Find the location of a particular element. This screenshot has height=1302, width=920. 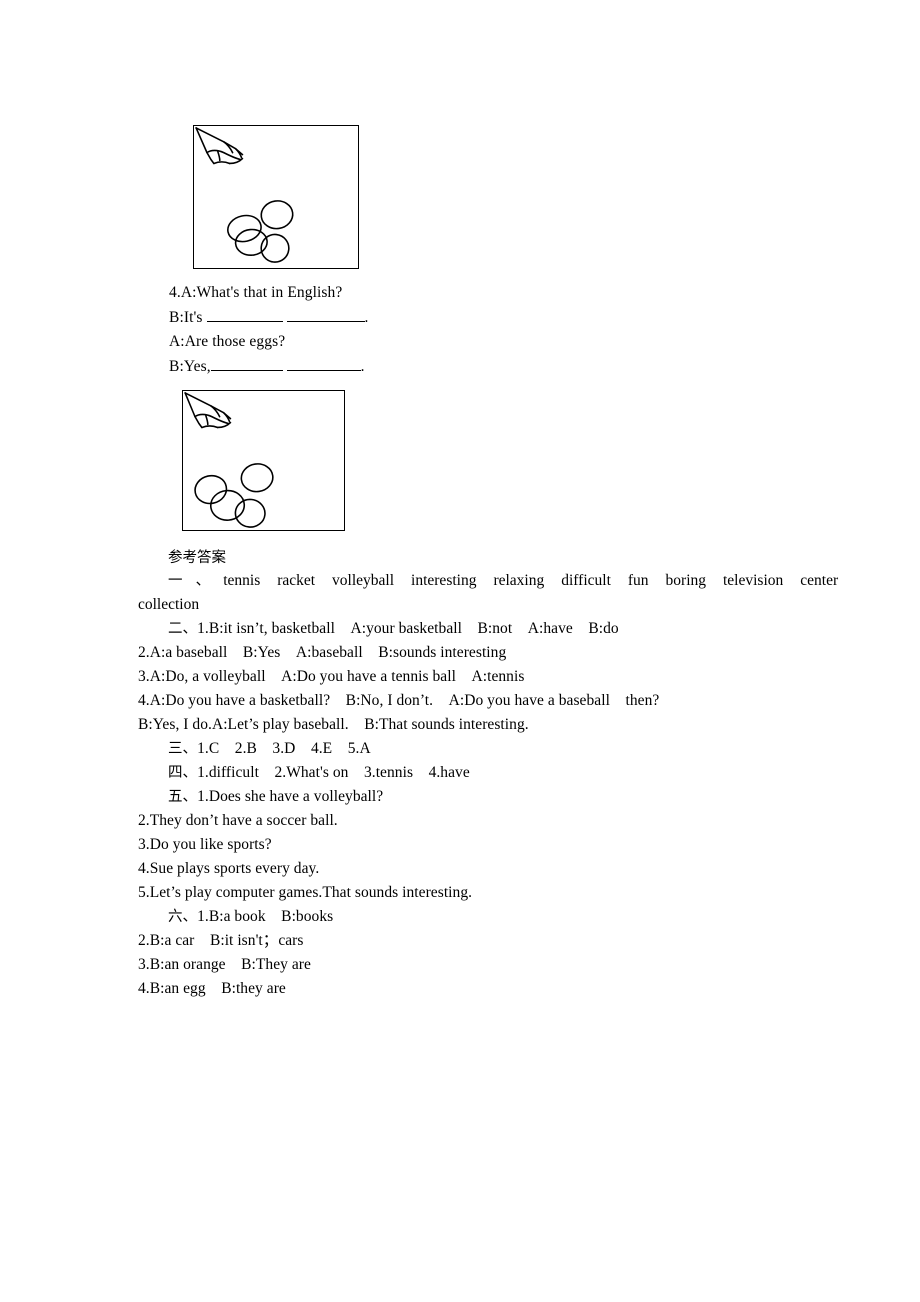

section-1-word-0: tennis racket is located at coordinates (269, 580).